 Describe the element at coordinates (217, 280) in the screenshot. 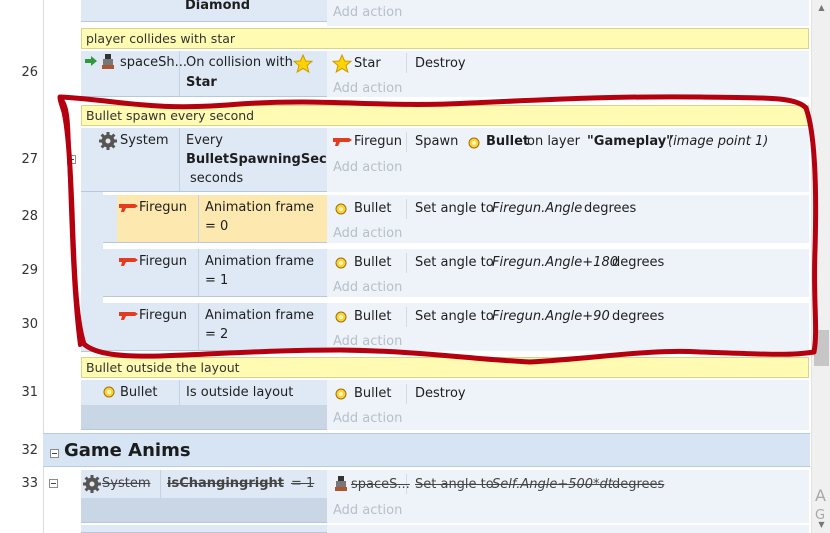

I see `condition-text: = 1` at that location.